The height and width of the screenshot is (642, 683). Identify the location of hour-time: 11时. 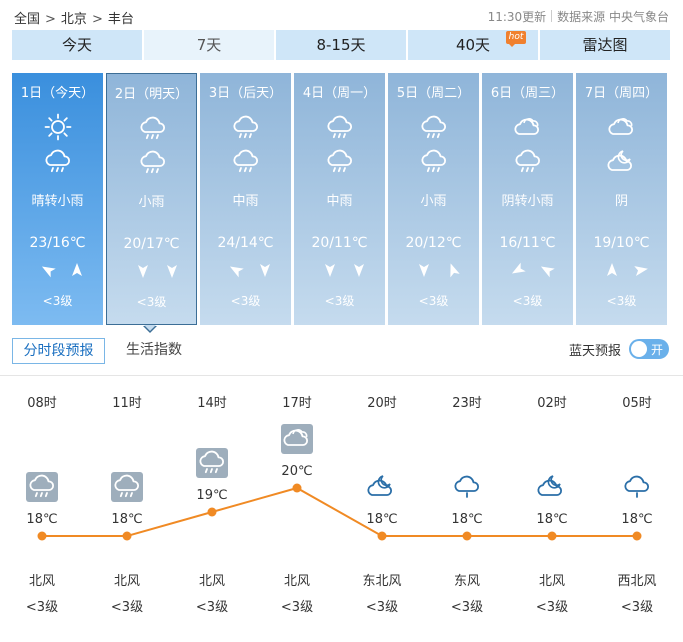
(127, 403).